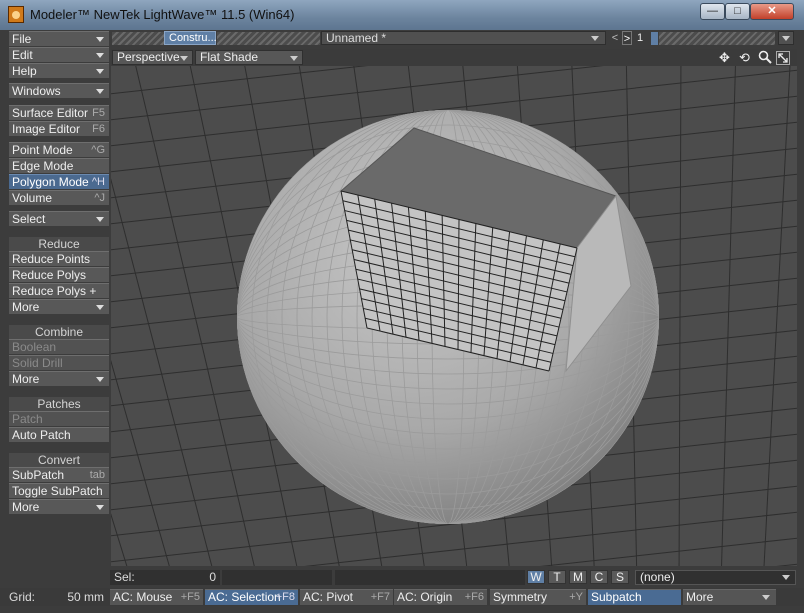  Describe the element at coordinates (268, 38) in the screenshot. I see `layer-slots-middle` at that location.